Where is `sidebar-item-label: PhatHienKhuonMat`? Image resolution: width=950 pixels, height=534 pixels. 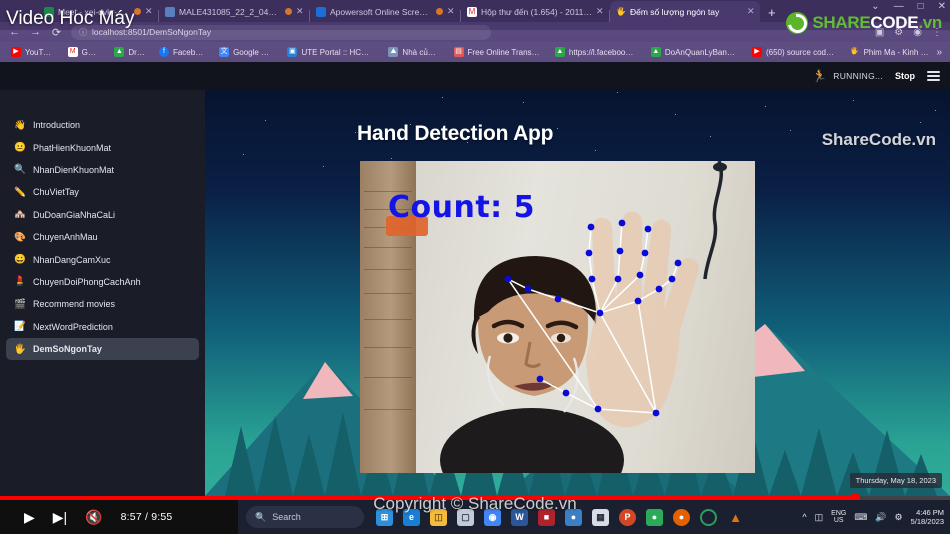 sidebar-item-label: PhatHienKhuonMat is located at coordinates (72, 147).